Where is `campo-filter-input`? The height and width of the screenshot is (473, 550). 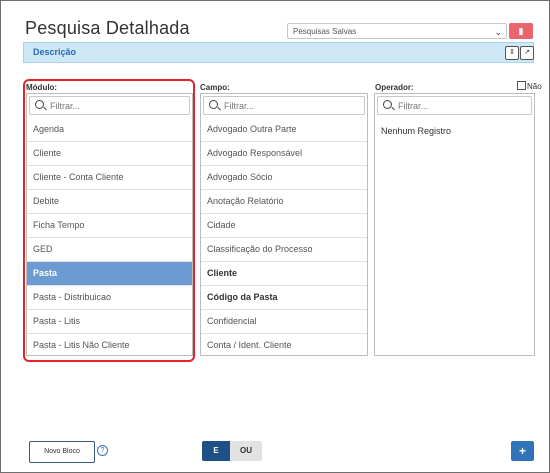
campo-filter-input is located at coordinates (284, 105).